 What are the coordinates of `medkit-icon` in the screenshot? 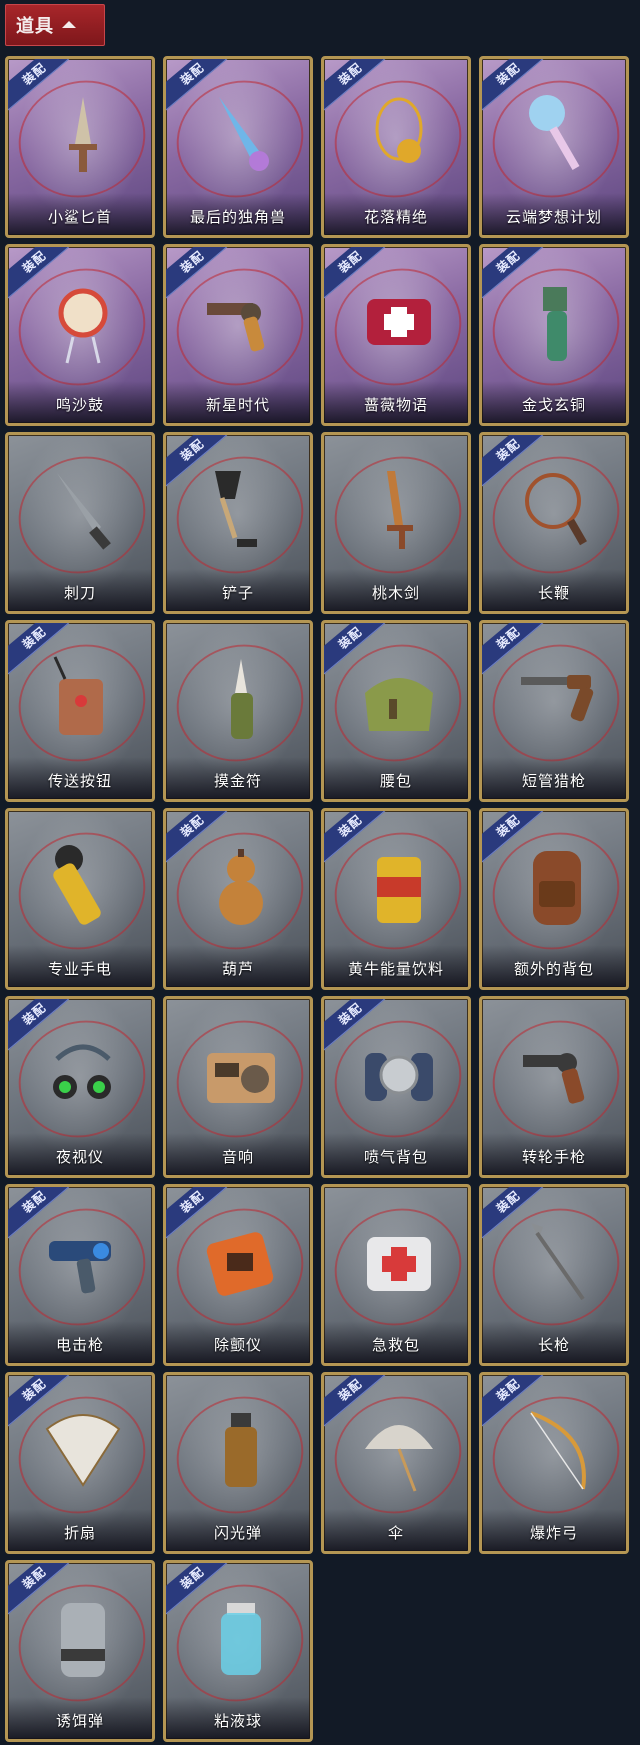 It's located at (399, 322).